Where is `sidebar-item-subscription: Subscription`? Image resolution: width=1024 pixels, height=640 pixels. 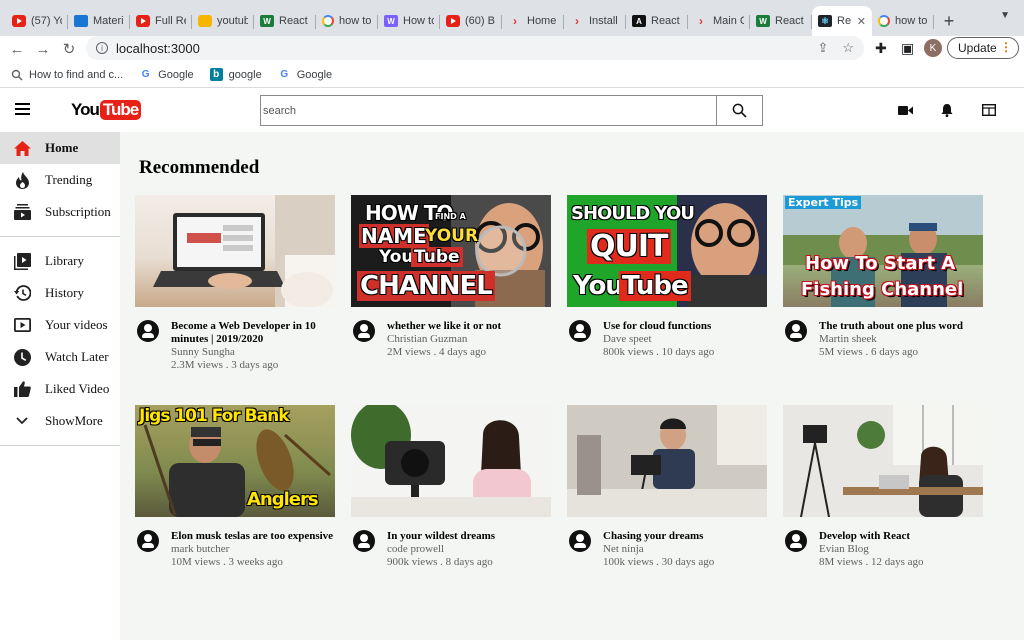 sidebar-item-subscription: Subscription is located at coordinates (60, 212).